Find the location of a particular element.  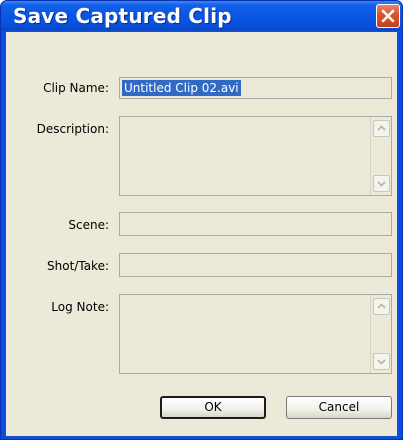

dialog-title: Save Captured Clip is located at coordinates (122, 16).